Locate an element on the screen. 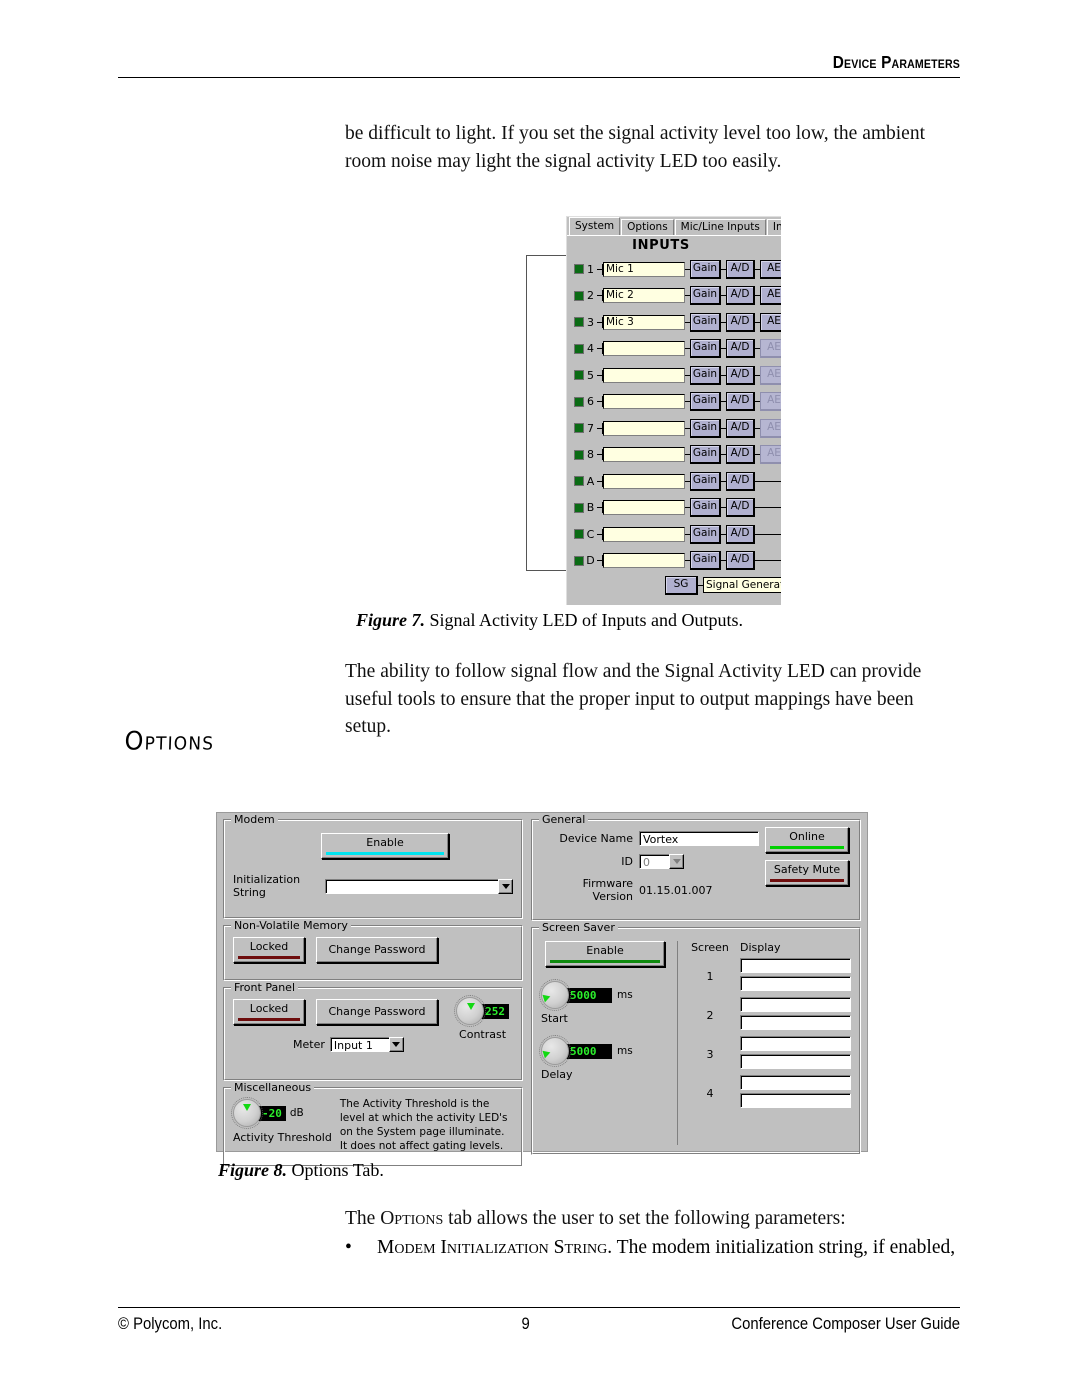 Image resolution: width=1080 pixels, height=1397 pixels. modem-init-string-input is located at coordinates (411, 886).